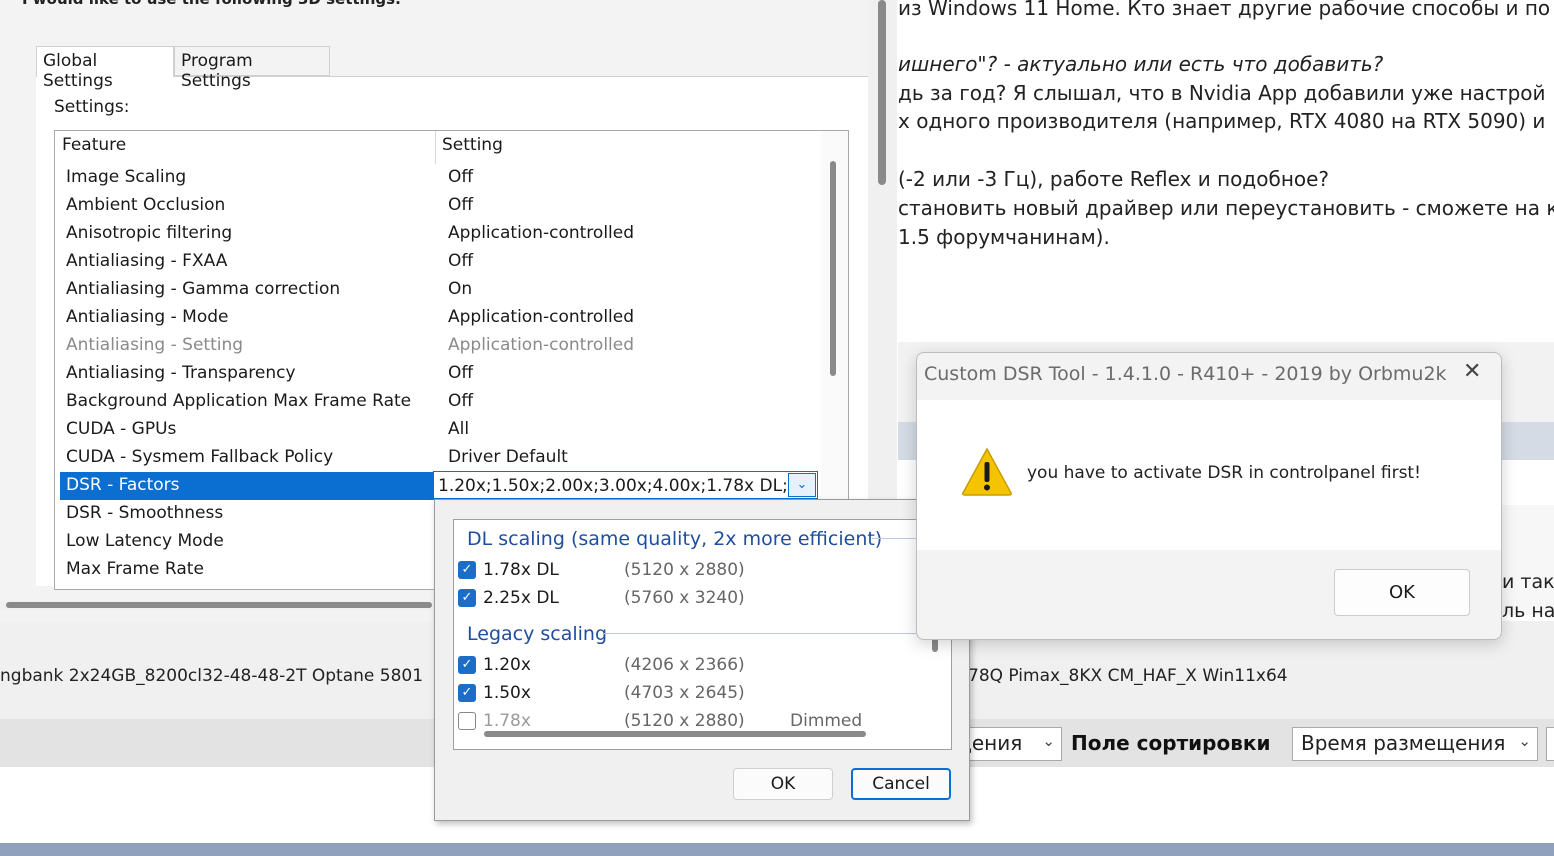 This screenshot has height=856, width=1554. Describe the element at coordinates (147, 261) in the screenshot. I see `feature-label: Antialiasing - FXAA` at that location.